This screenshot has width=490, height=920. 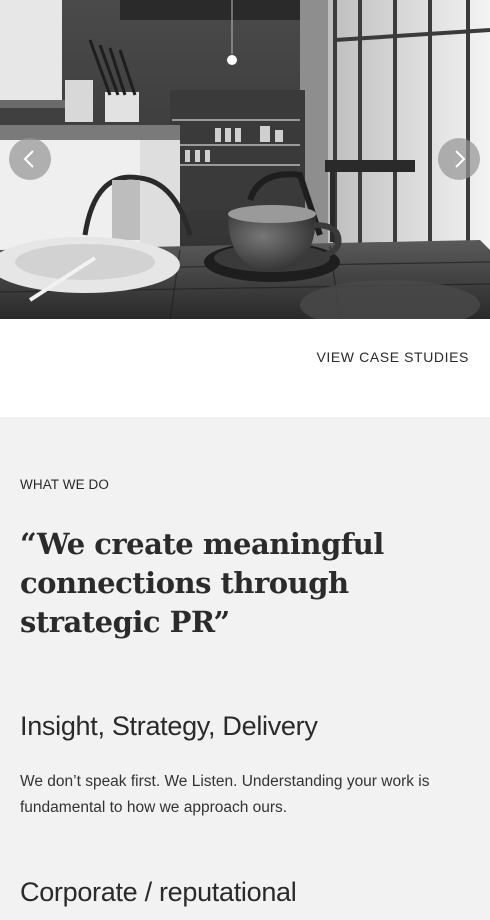 I want to click on chevron-right-icon, so click(x=460, y=159).